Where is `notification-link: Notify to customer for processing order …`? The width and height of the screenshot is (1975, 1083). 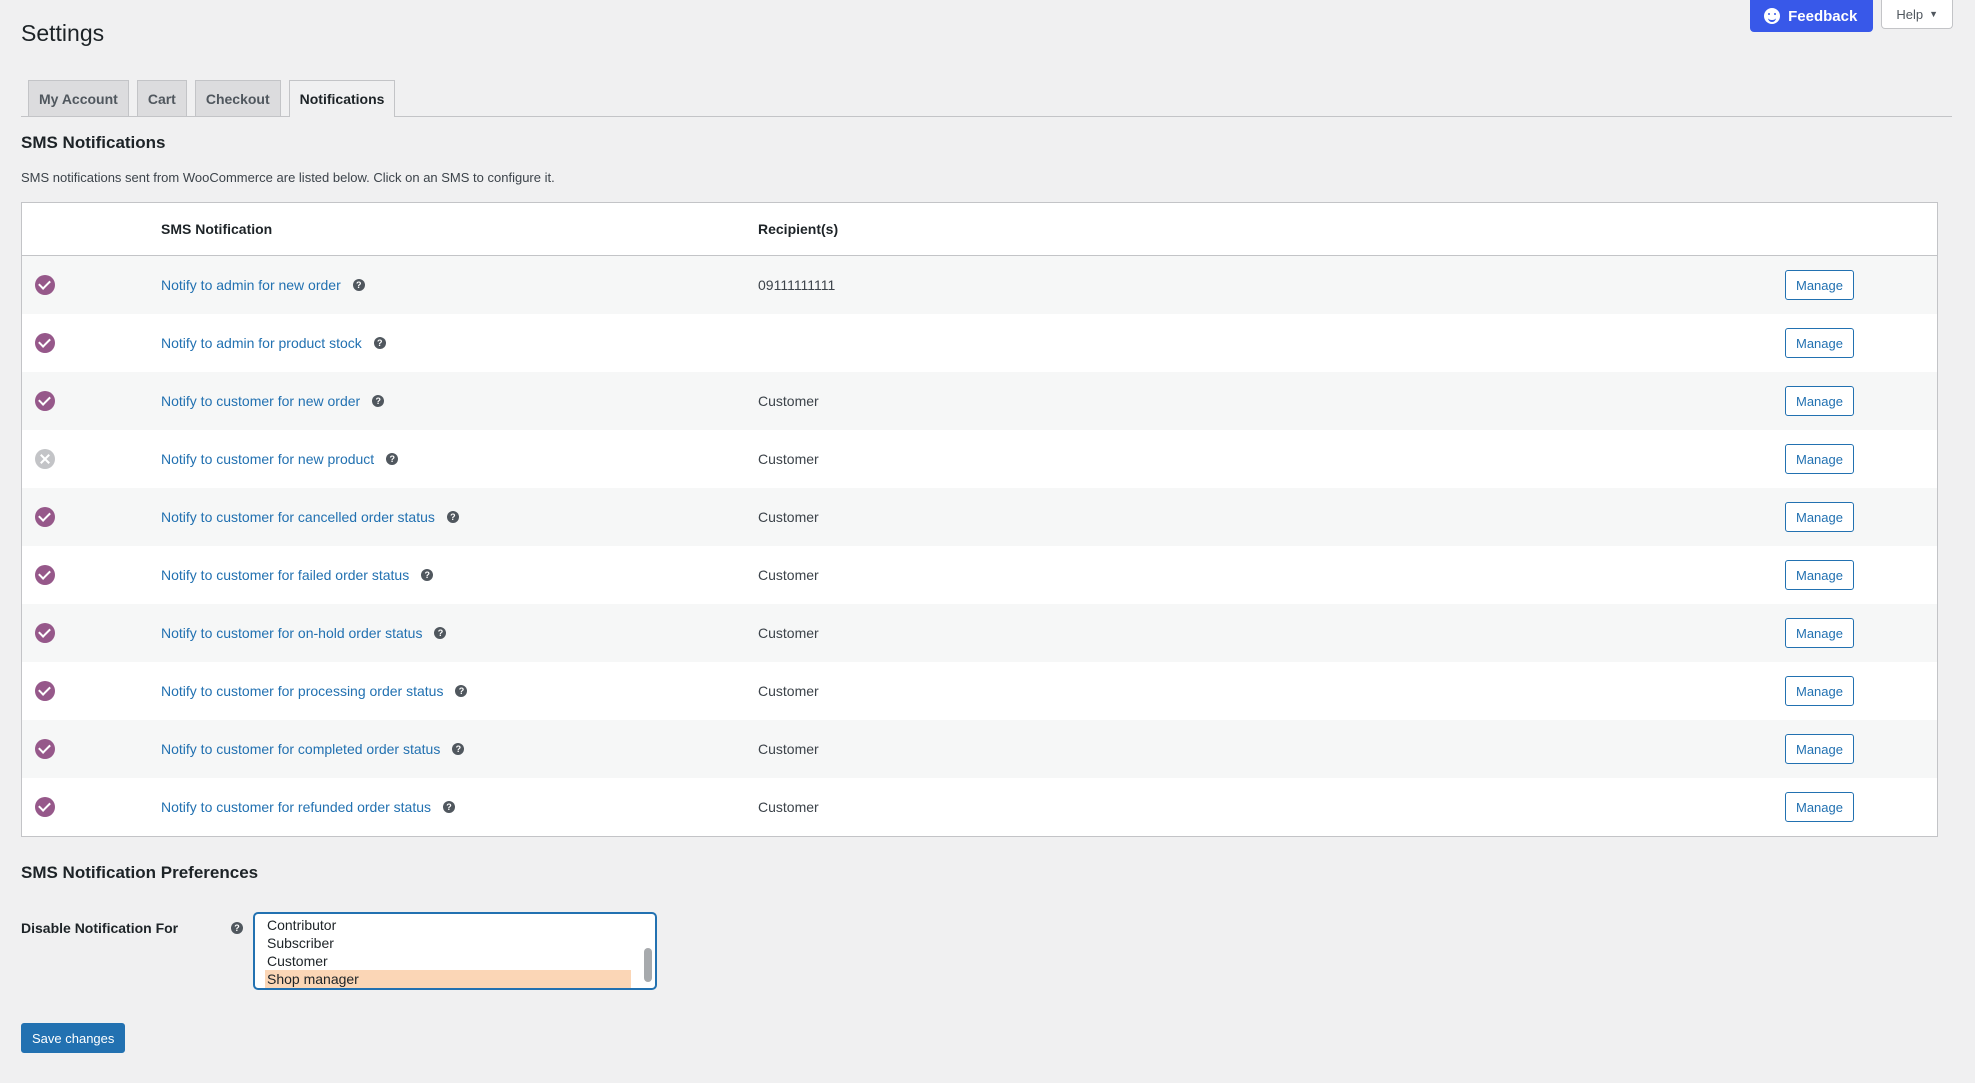
notification-link: Notify to customer for processing order … is located at coordinates (302, 691).